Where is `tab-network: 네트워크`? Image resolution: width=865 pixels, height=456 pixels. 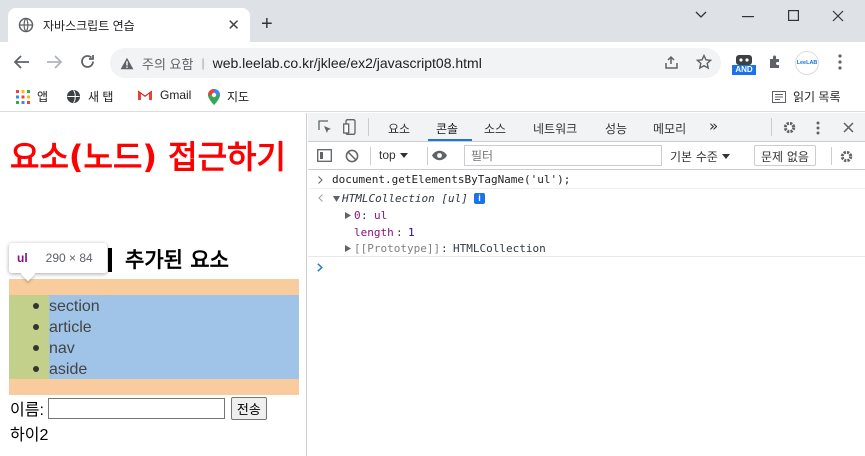 tab-network: 네트워크 is located at coordinates (555, 128).